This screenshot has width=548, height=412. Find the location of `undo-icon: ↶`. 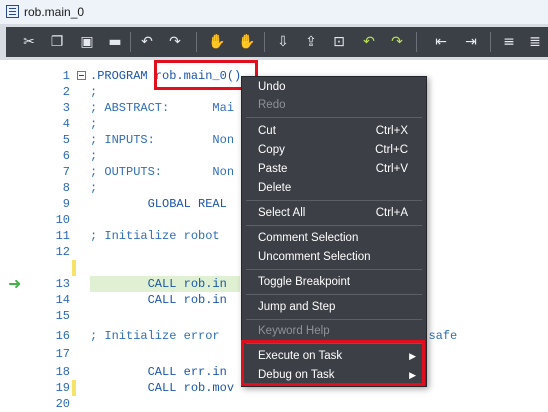

undo-icon: ↶ is located at coordinates (147, 42).